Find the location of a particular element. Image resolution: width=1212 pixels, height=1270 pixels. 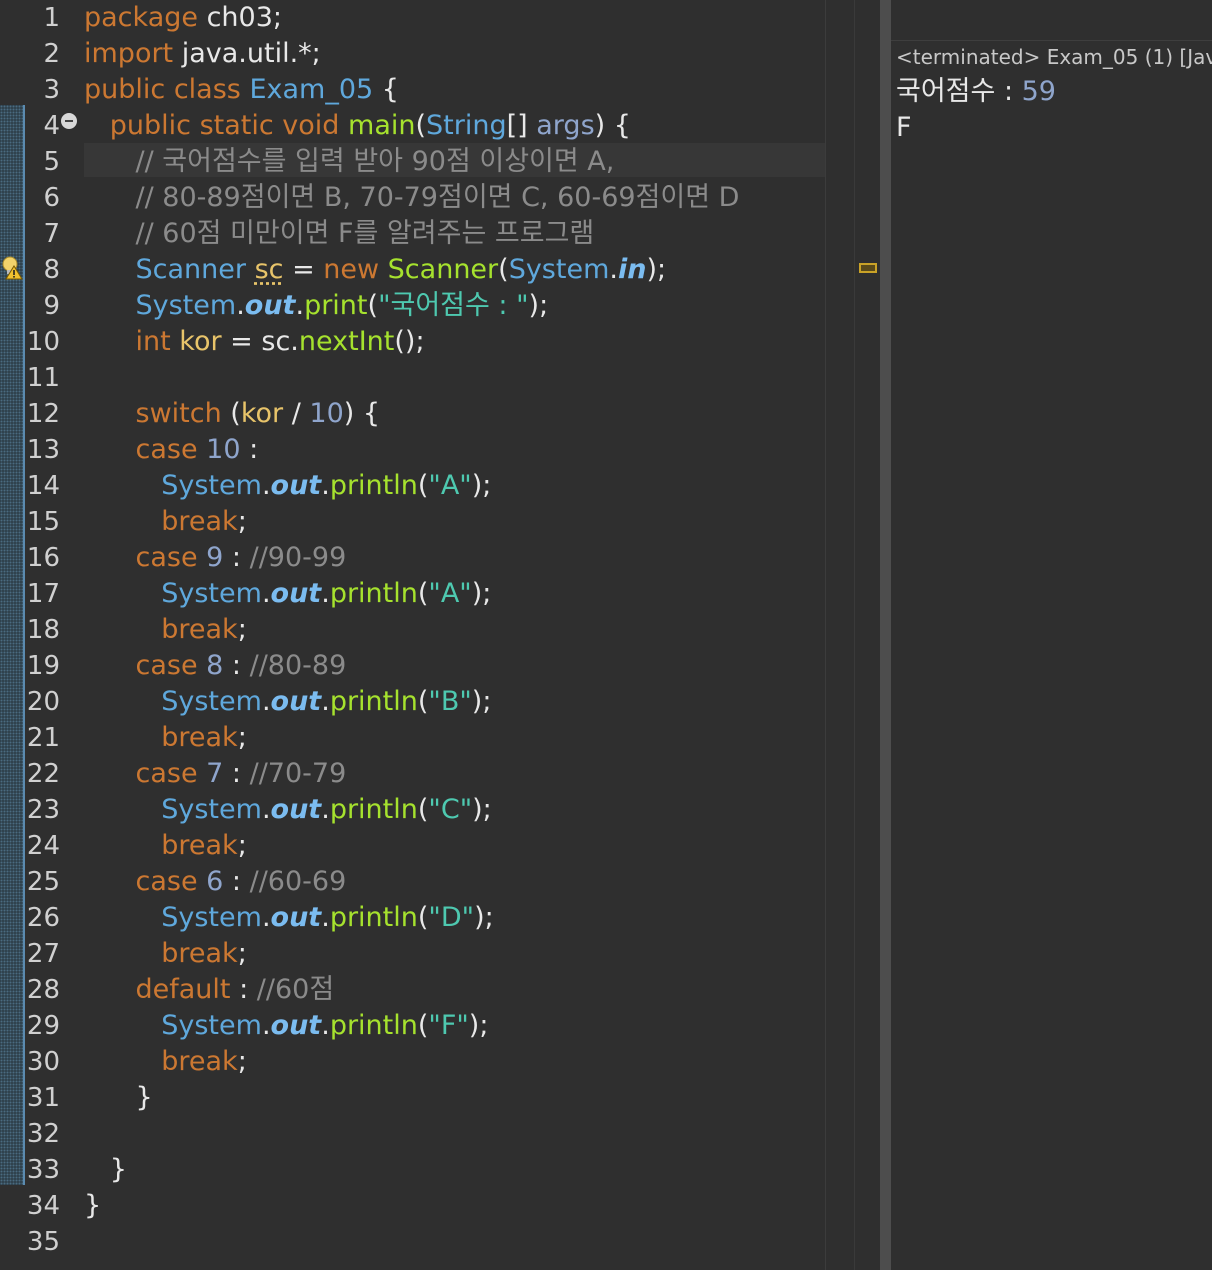

code-line: 19 case 8 : //80-89 is located at coordinates (412, 666).